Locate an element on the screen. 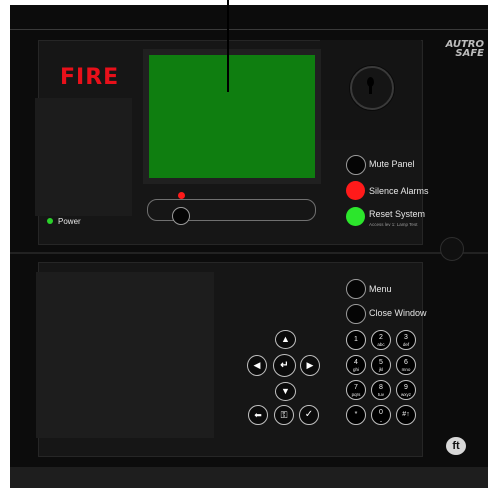 The image size is (488, 488). pointer-line is located at coordinates (228, 46).